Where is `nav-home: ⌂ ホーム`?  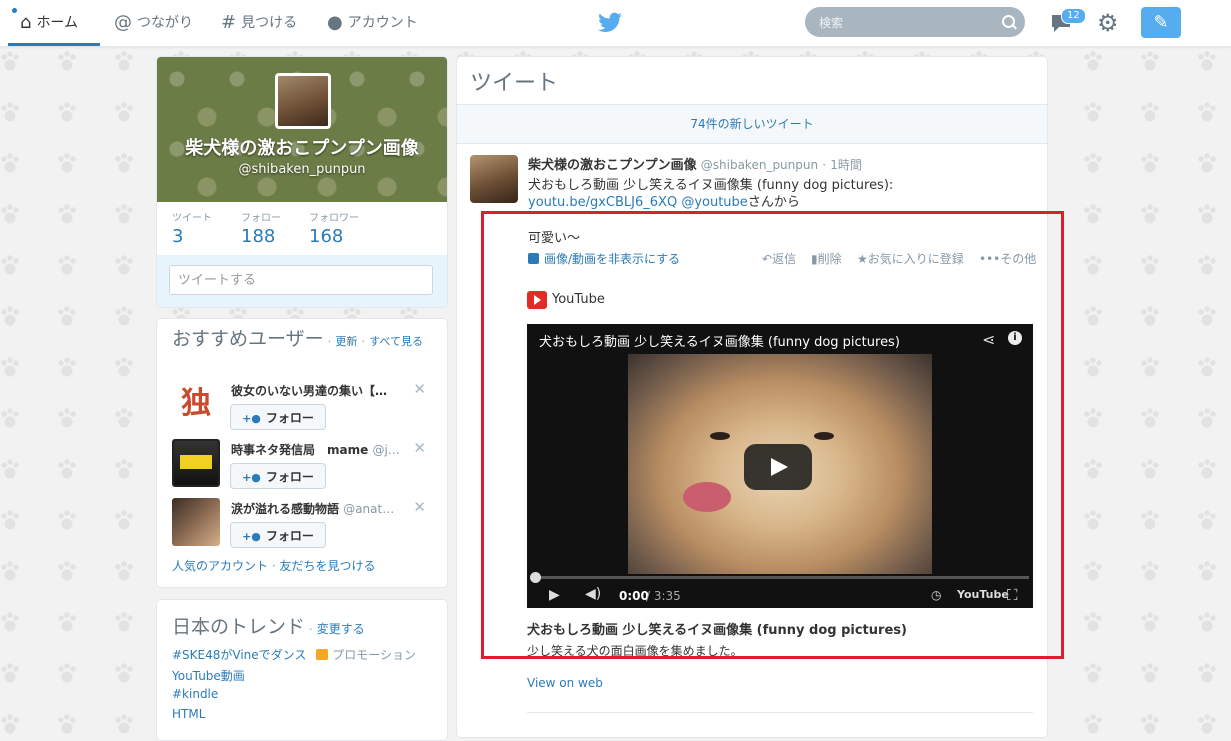
nav-home: ⌂ ホーム is located at coordinates (54, 23).